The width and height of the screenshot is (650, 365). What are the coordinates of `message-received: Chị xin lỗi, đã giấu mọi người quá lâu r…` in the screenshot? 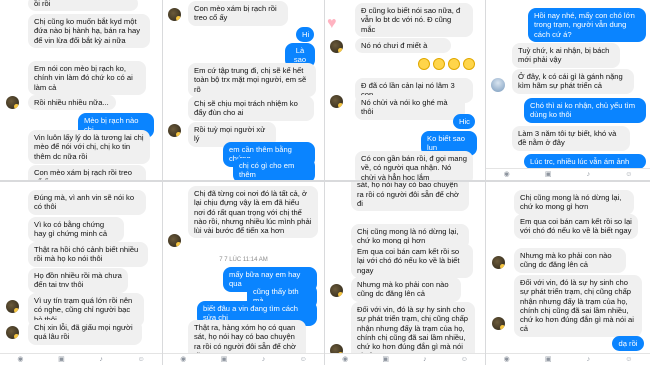 It's located at (85, 332).